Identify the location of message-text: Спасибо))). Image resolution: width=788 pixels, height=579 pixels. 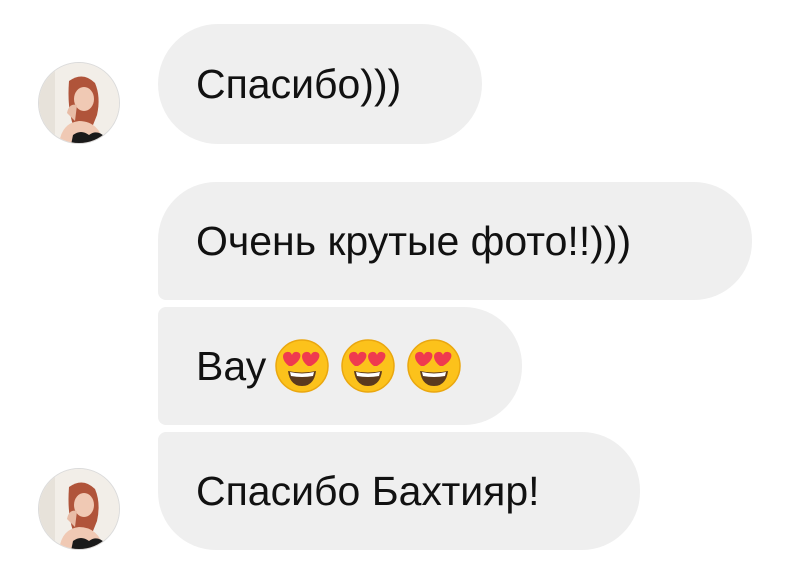
(299, 83).